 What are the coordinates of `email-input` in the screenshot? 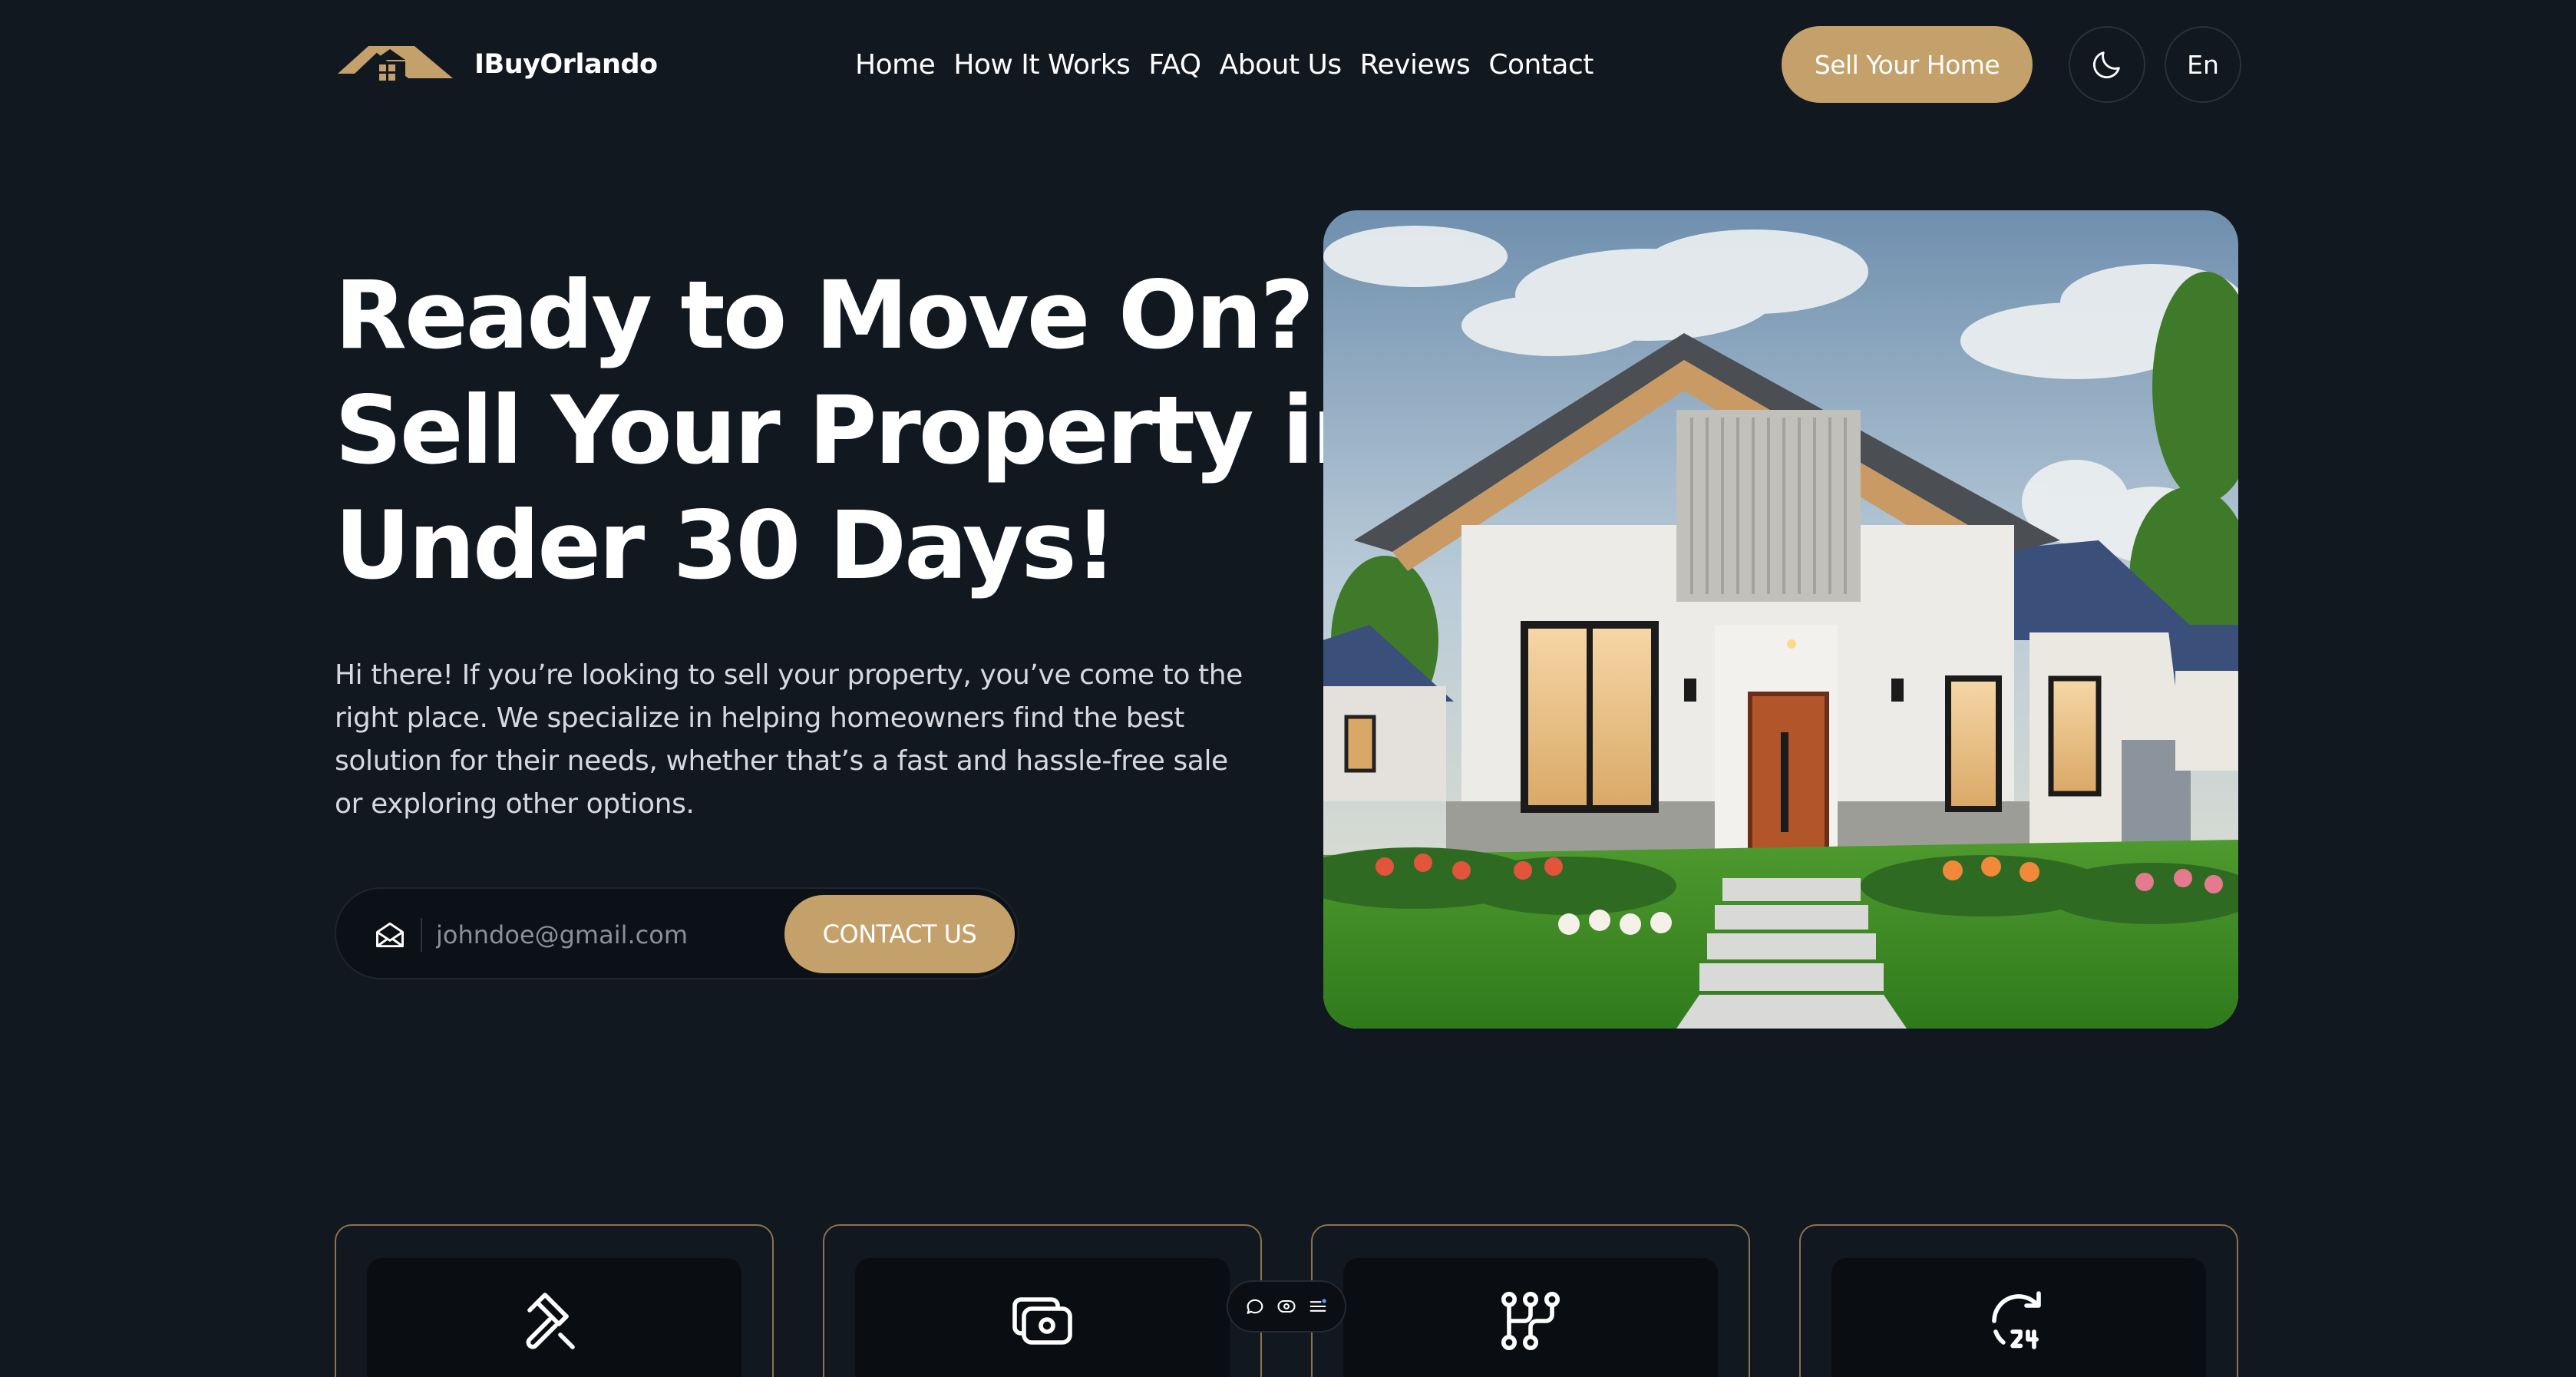 It's located at (574, 935).